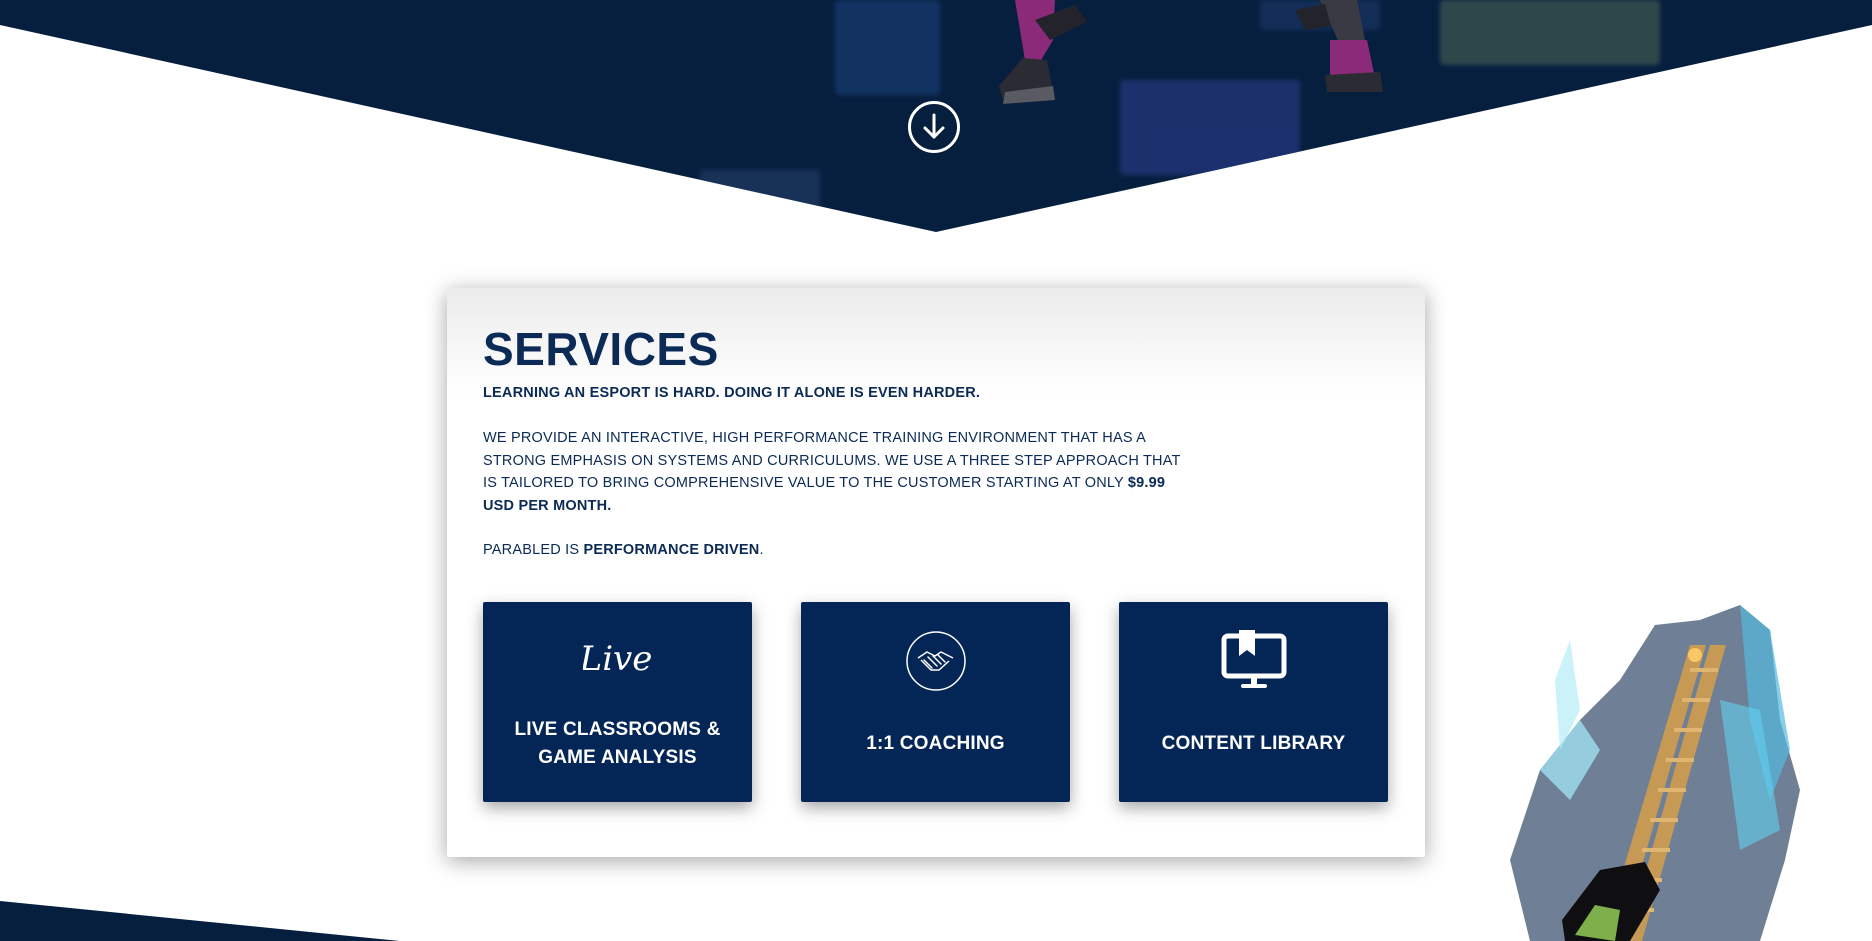 Image resolution: width=1872 pixels, height=941 pixels. I want to click on live-script-icon: Live, so click(617, 659).